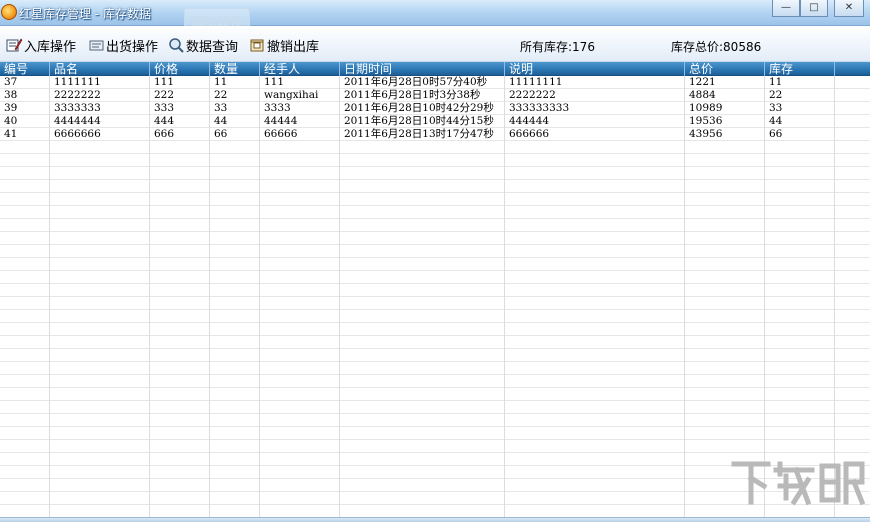  Describe the element at coordinates (776, 95) in the screenshot. I see `cell-stock: 22` at that location.